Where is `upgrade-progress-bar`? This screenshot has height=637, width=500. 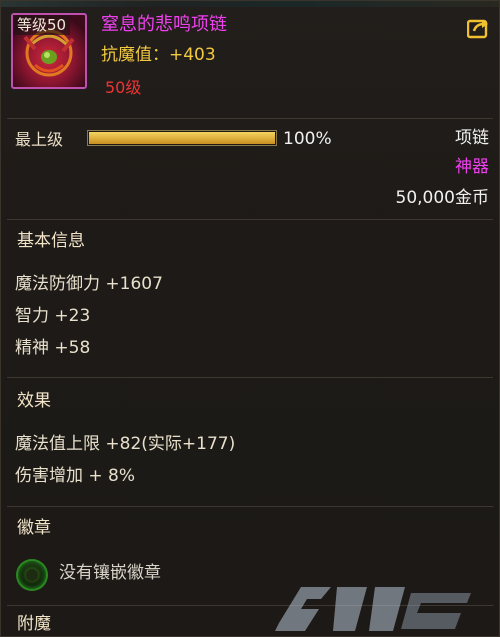 upgrade-progress-bar is located at coordinates (182, 138).